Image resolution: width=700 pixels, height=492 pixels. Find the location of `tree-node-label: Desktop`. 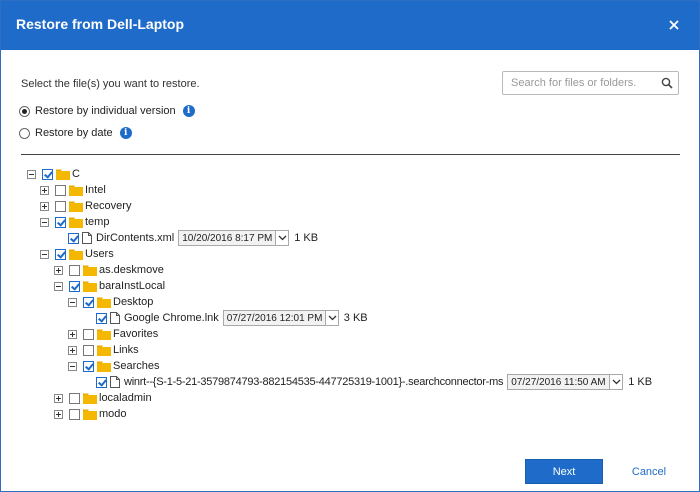

tree-node-label: Desktop is located at coordinates (133, 302).